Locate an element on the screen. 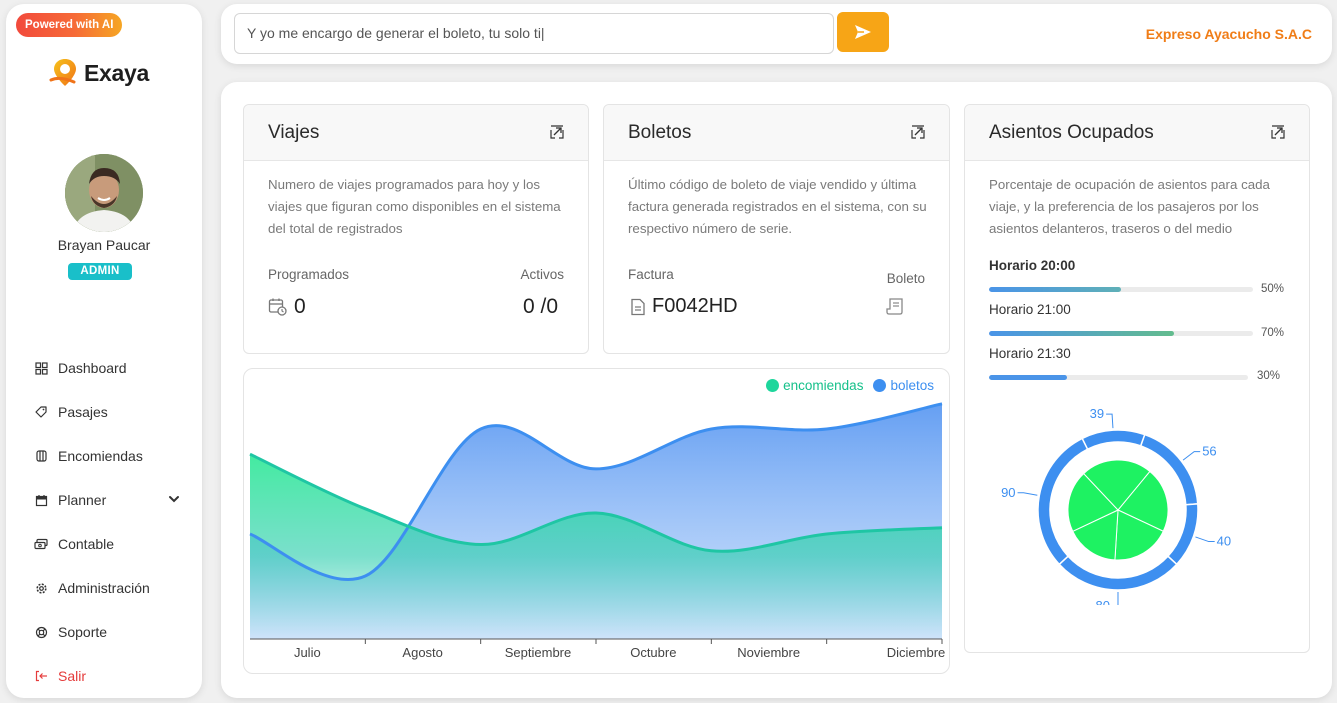 This screenshot has width=1337, height=703. pie-slice-label: 40 is located at coordinates (1224, 541).